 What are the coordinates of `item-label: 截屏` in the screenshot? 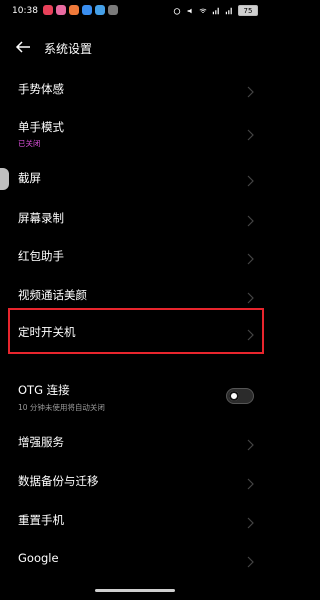 It's located at (29, 178).